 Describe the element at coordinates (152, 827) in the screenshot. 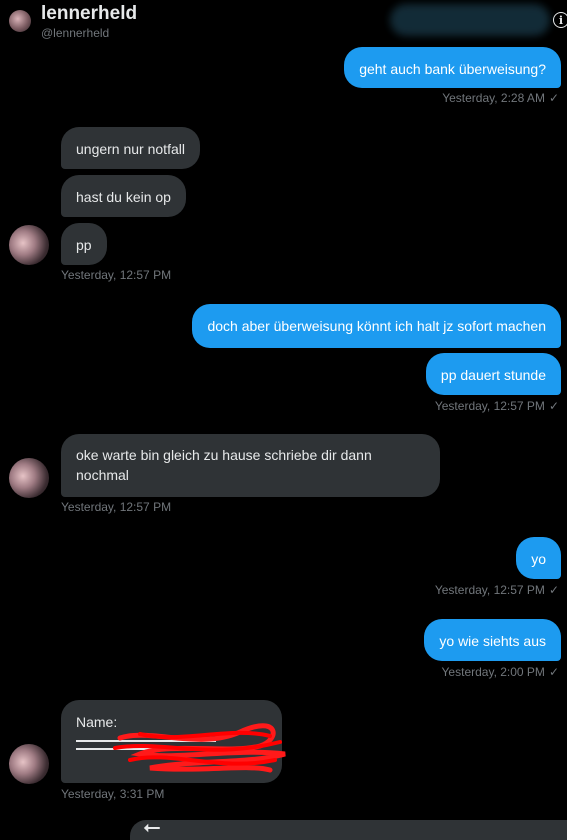

I see `back-arrow-icon: ⭠` at that location.